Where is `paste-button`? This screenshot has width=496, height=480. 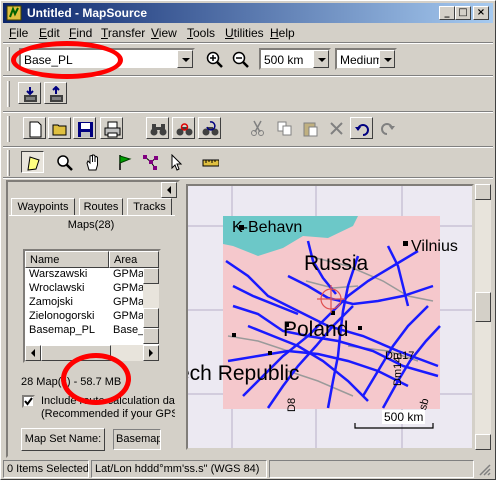
paste-button is located at coordinates (310, 128).